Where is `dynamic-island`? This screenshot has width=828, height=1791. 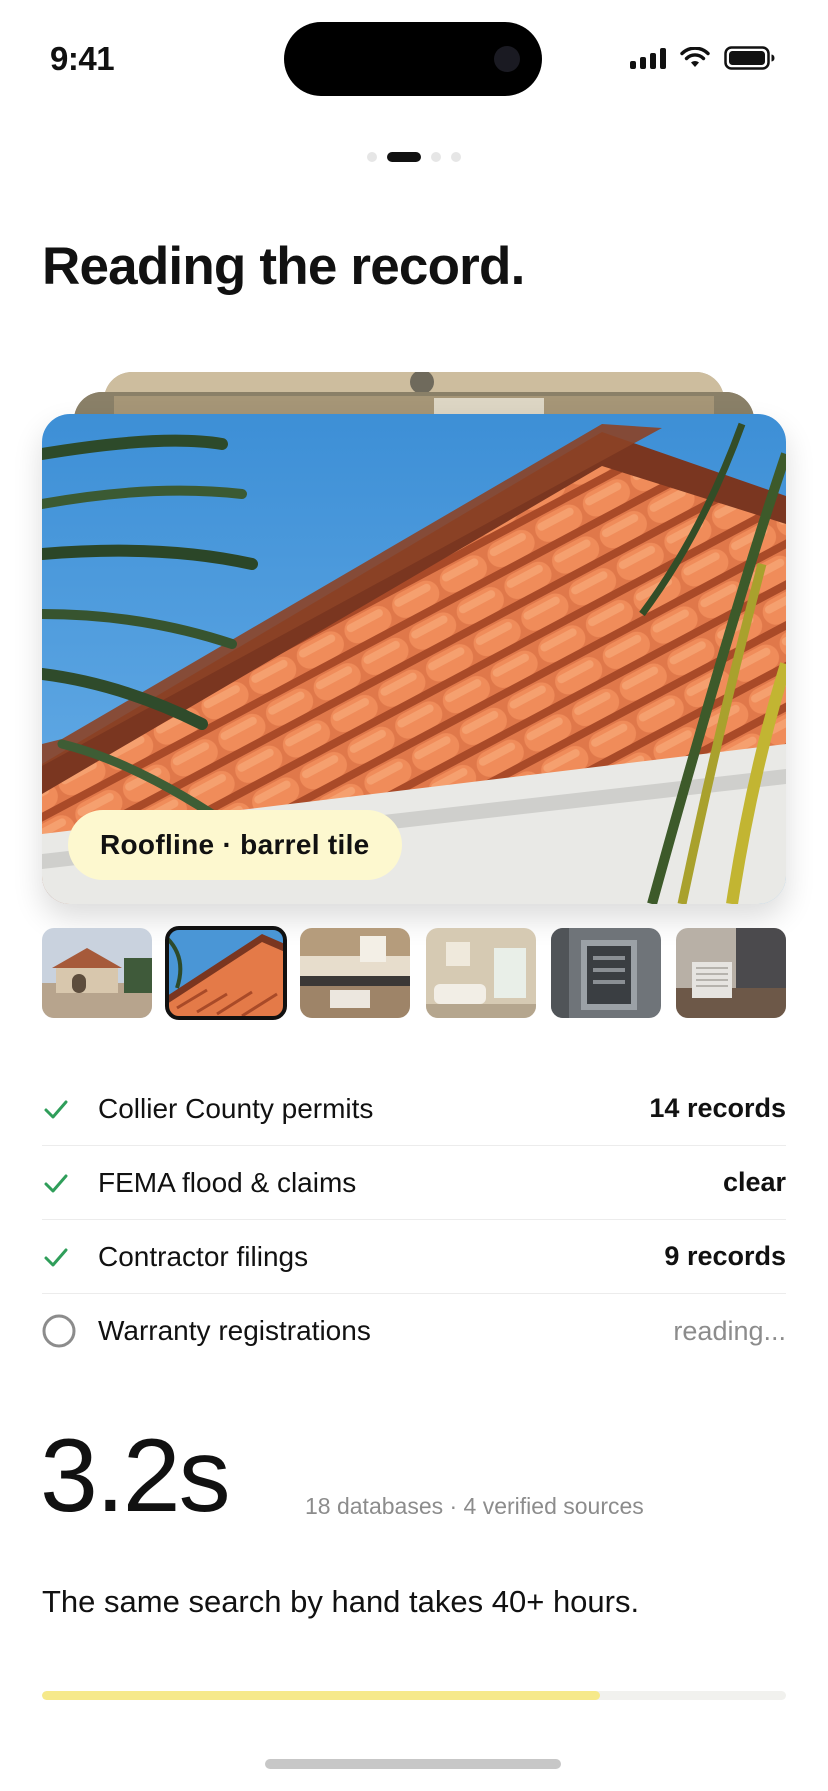
dynamic-island is located at coordinates (413, 59).